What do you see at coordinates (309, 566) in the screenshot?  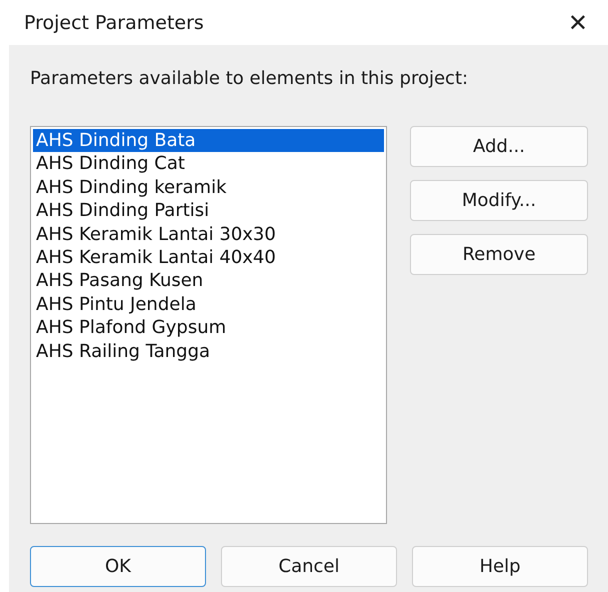 I see `dialog-button: Cancel` at bounding box center [309, 566].